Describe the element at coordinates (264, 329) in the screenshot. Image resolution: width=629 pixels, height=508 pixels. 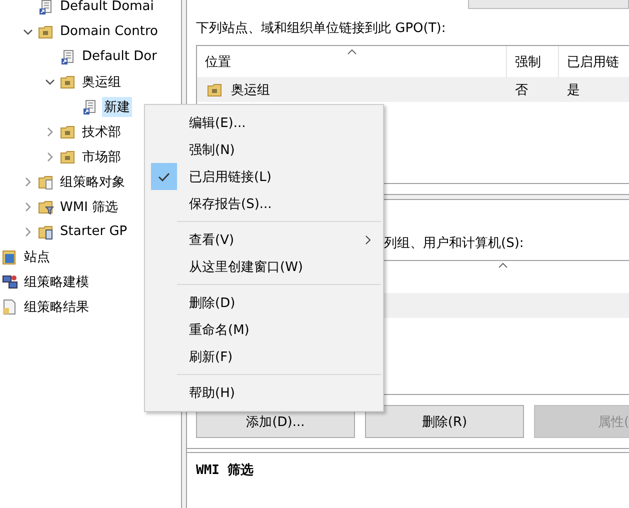
I see `menu-item: 重命名(M)` at that location.